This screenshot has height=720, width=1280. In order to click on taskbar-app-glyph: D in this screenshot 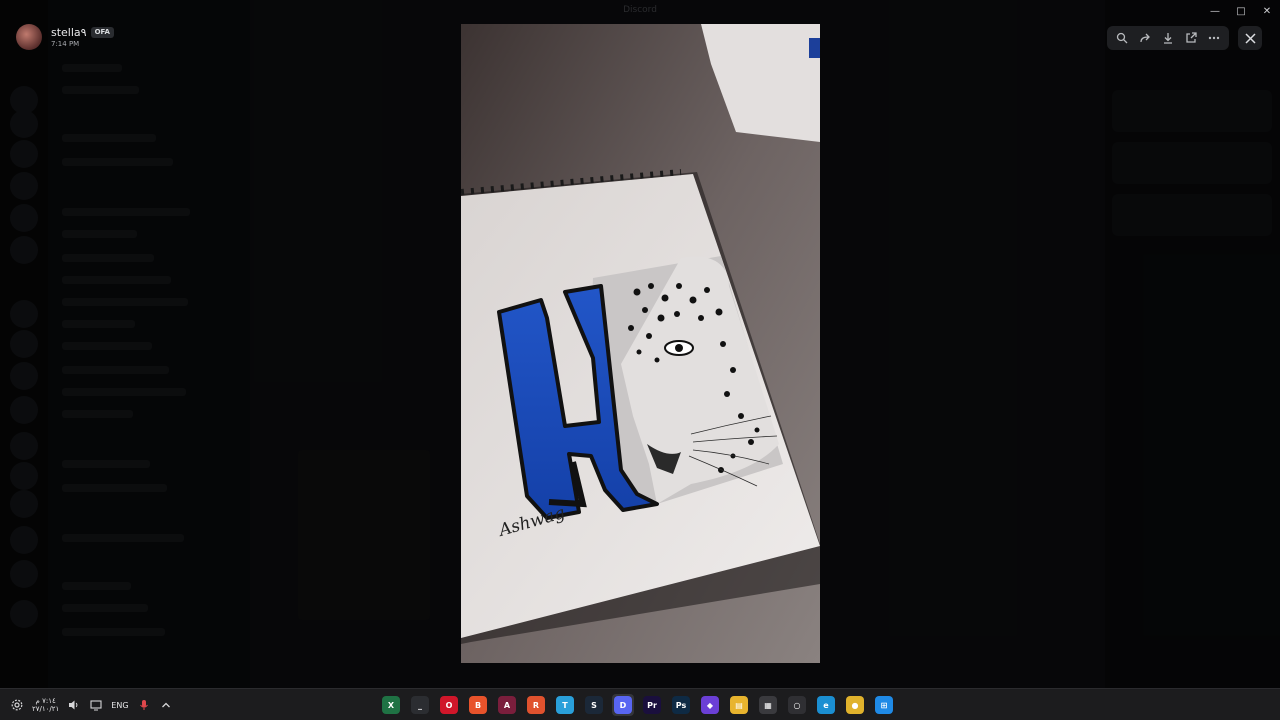, I will do `click(623, 705)`.